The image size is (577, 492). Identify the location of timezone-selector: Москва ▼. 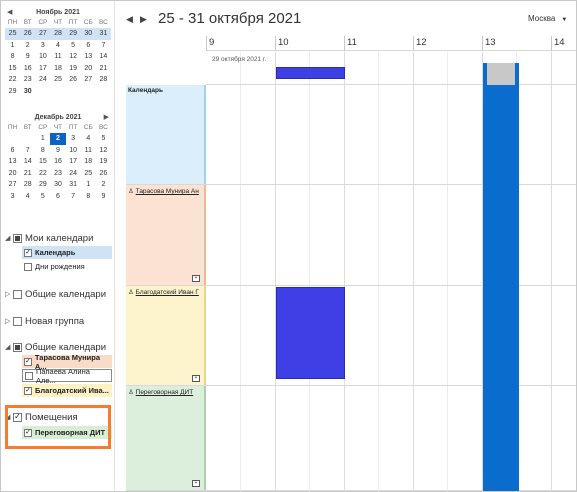
(547, 18).